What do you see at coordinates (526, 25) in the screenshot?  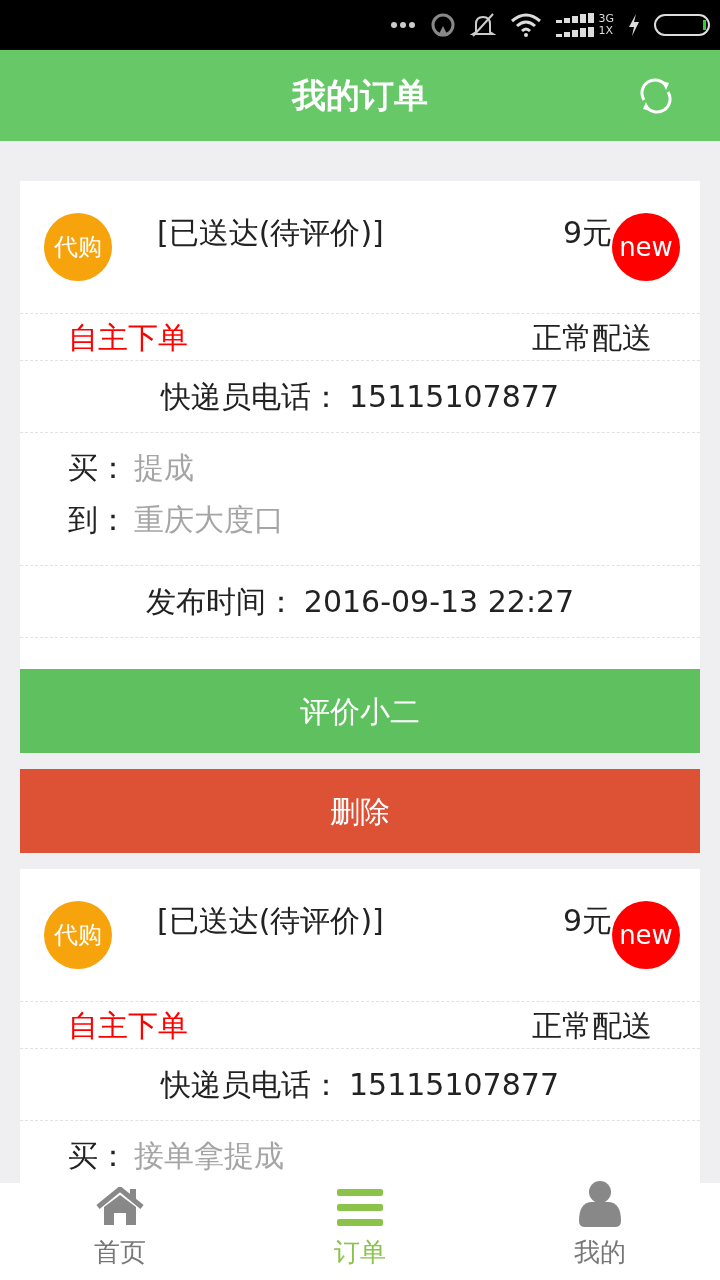 I see `wifi-icon` at bounding box center [526, 25].